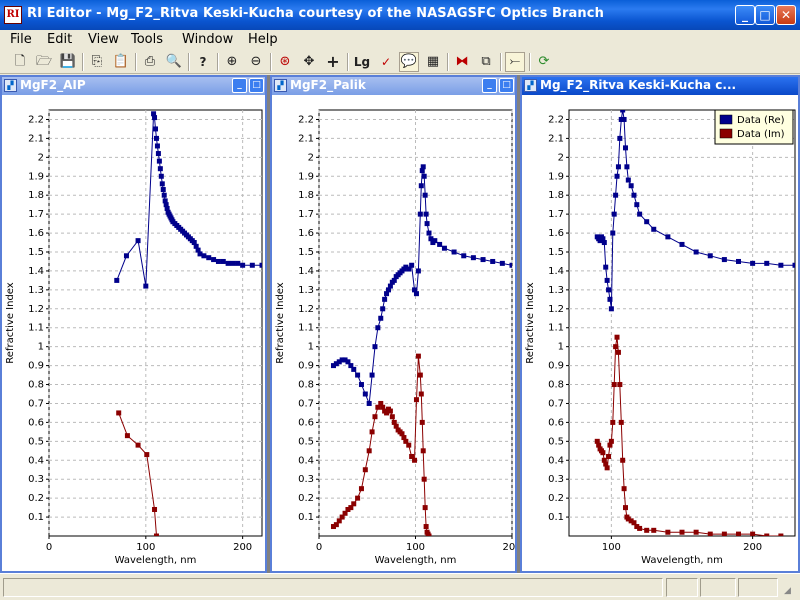  What do you see at coordinates (386, 62) in the screenshot?
I see `check-icon: ✓` at bounding box center [386, 62].